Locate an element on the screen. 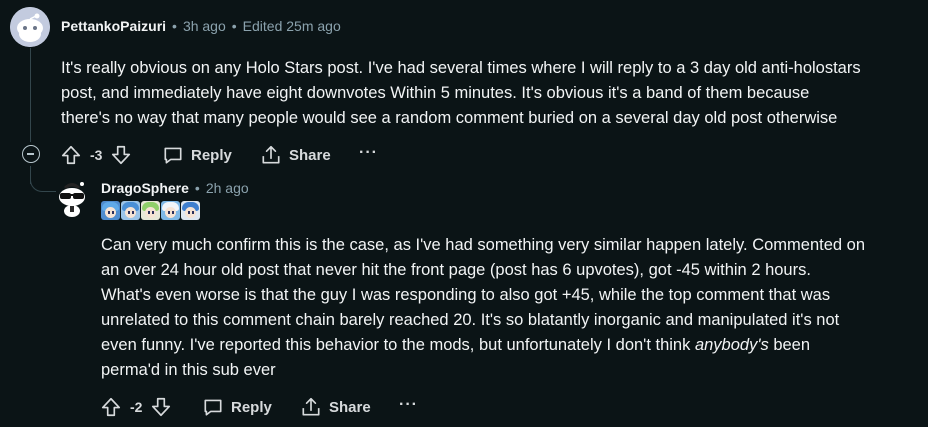 The image size is (928, 427). snoo-avatar-icon is located at coordinates (30, 27).